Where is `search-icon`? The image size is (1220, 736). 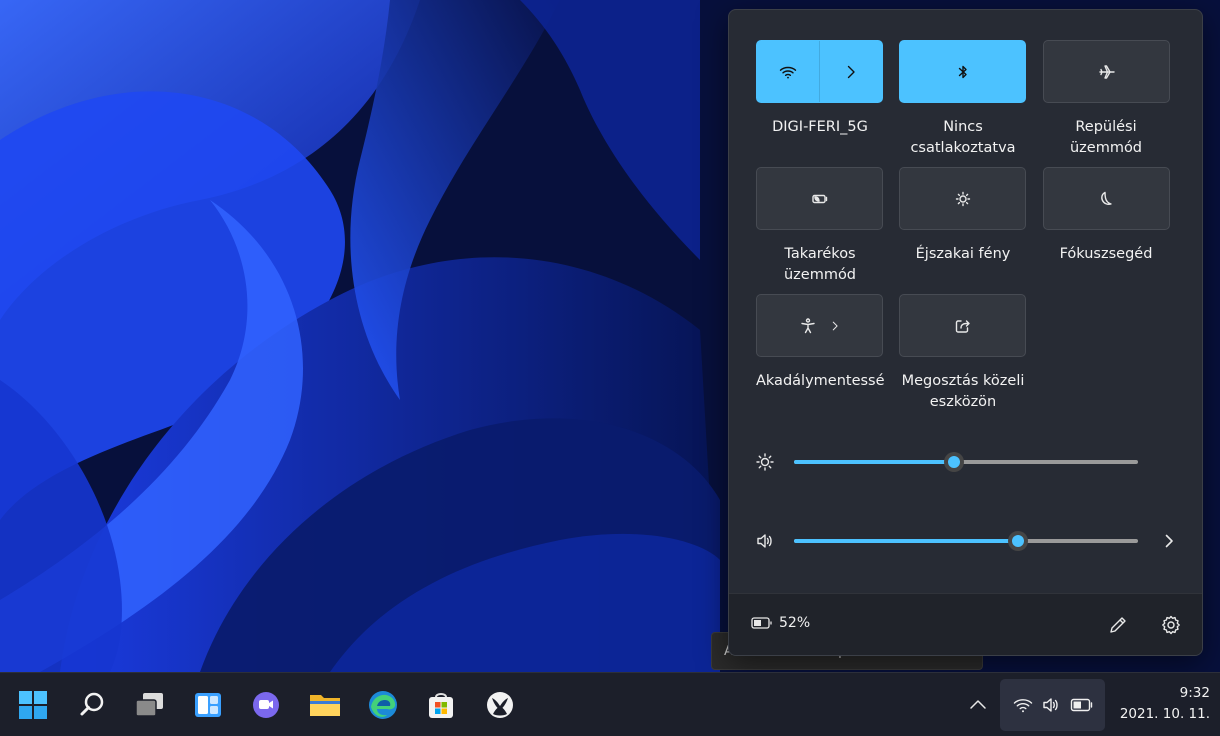
search-icon is located at coordinates (92, 704).